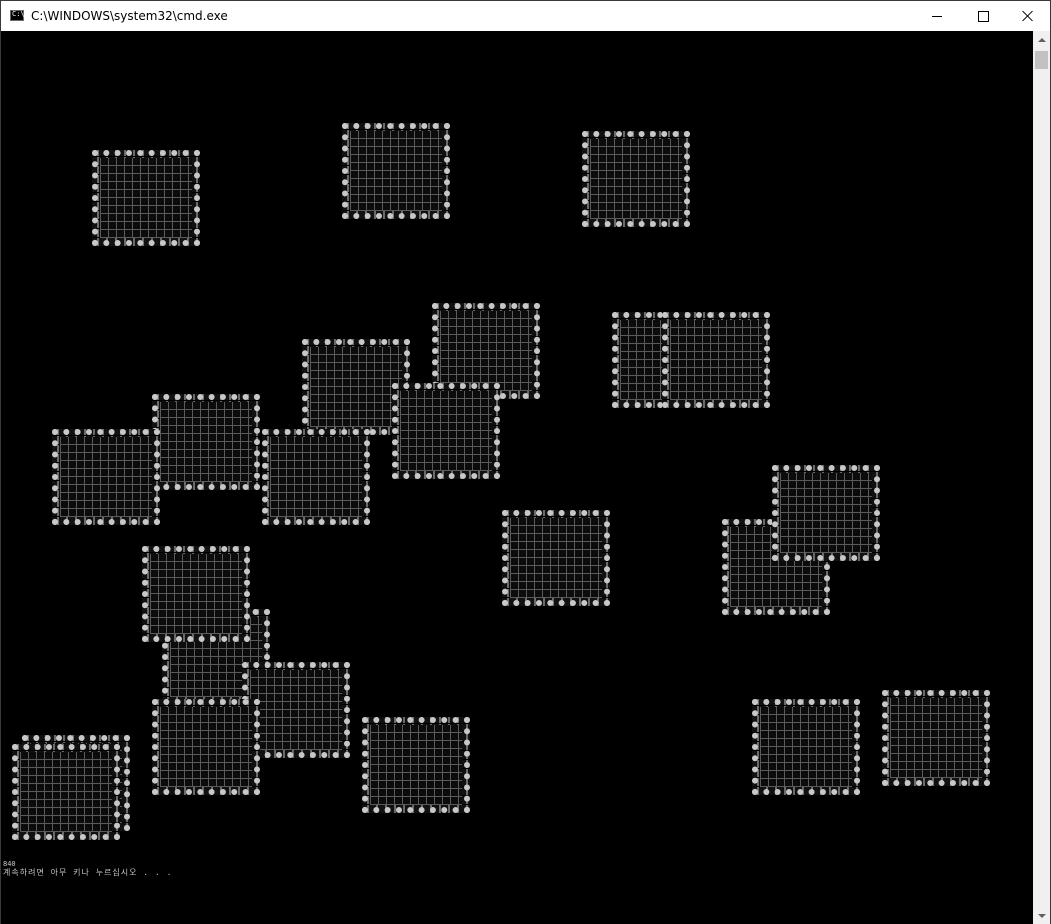 The width and height of the screenshot is (1051, 924). What do you see at coordinates (1041, 477) in the screenshot?
I see `vertical-scrollbar` at bounding box center [1041, 477].